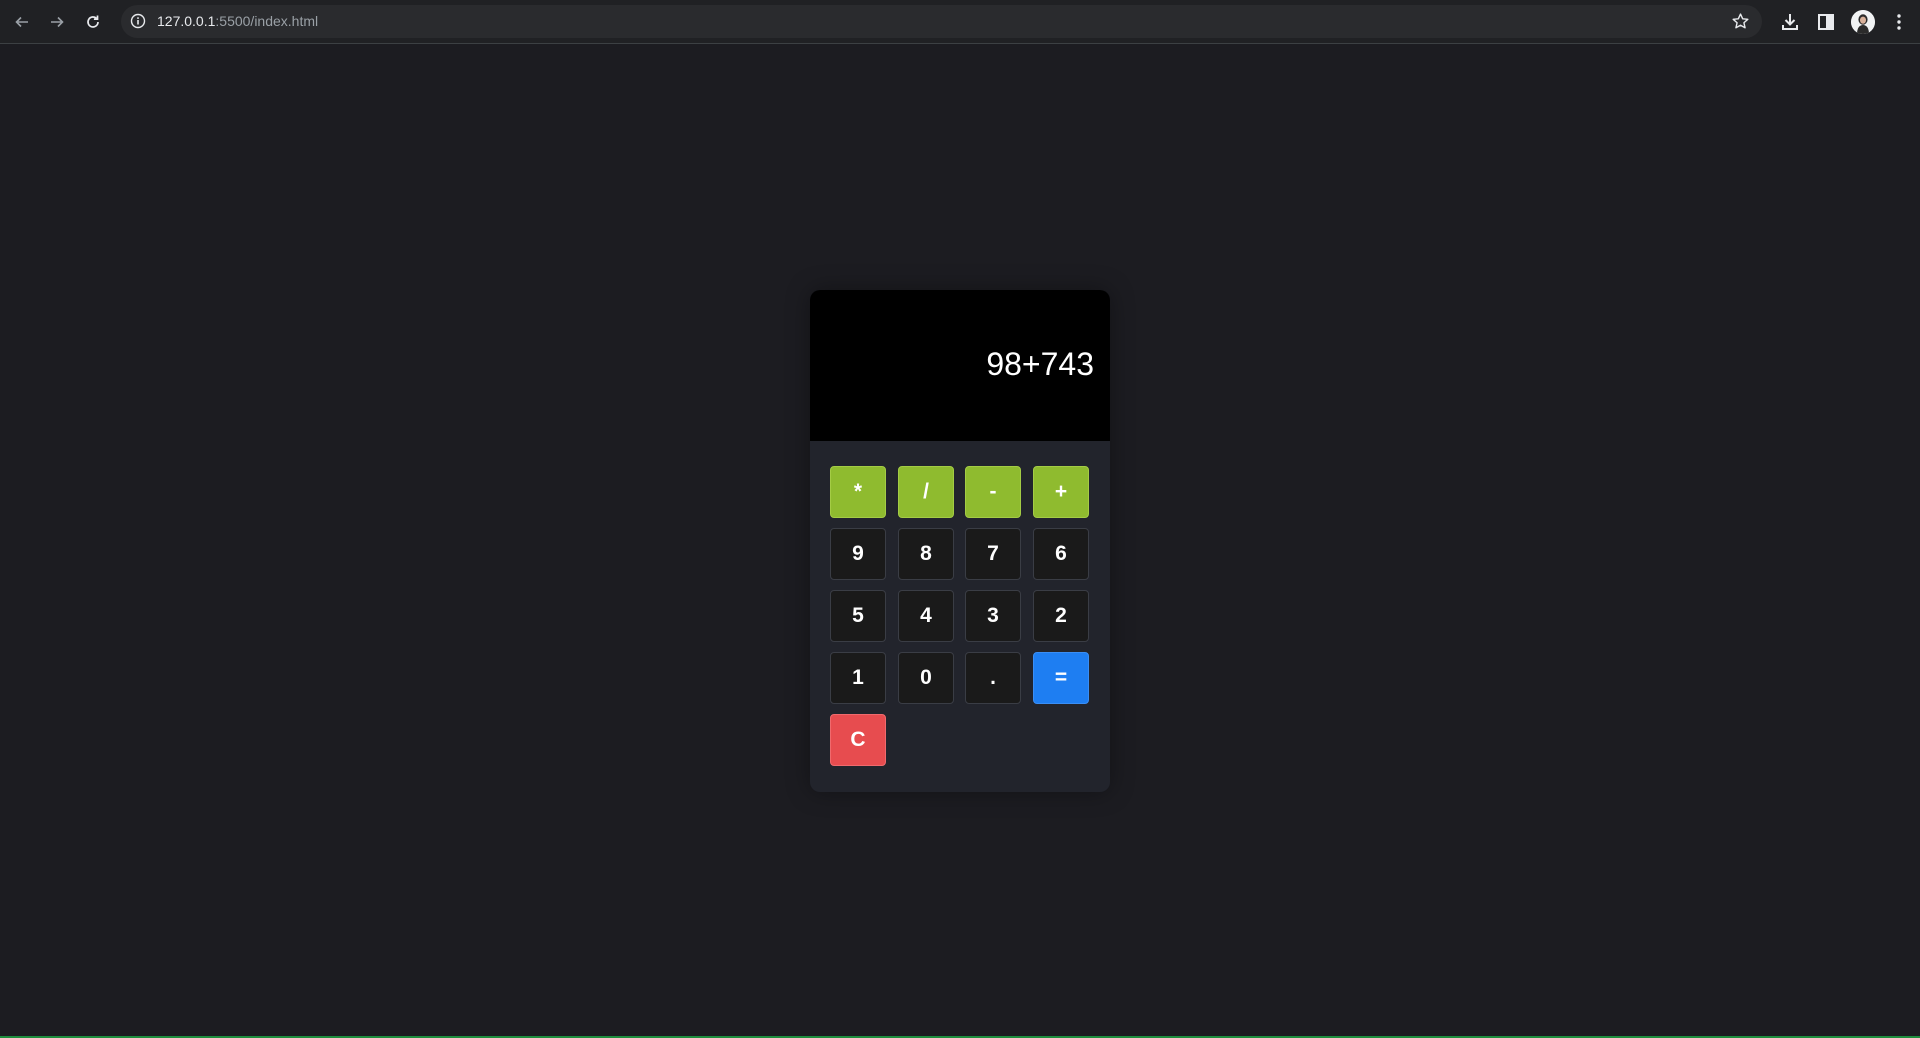  I want to click on digit-9-button: 9, so click(858, 554).